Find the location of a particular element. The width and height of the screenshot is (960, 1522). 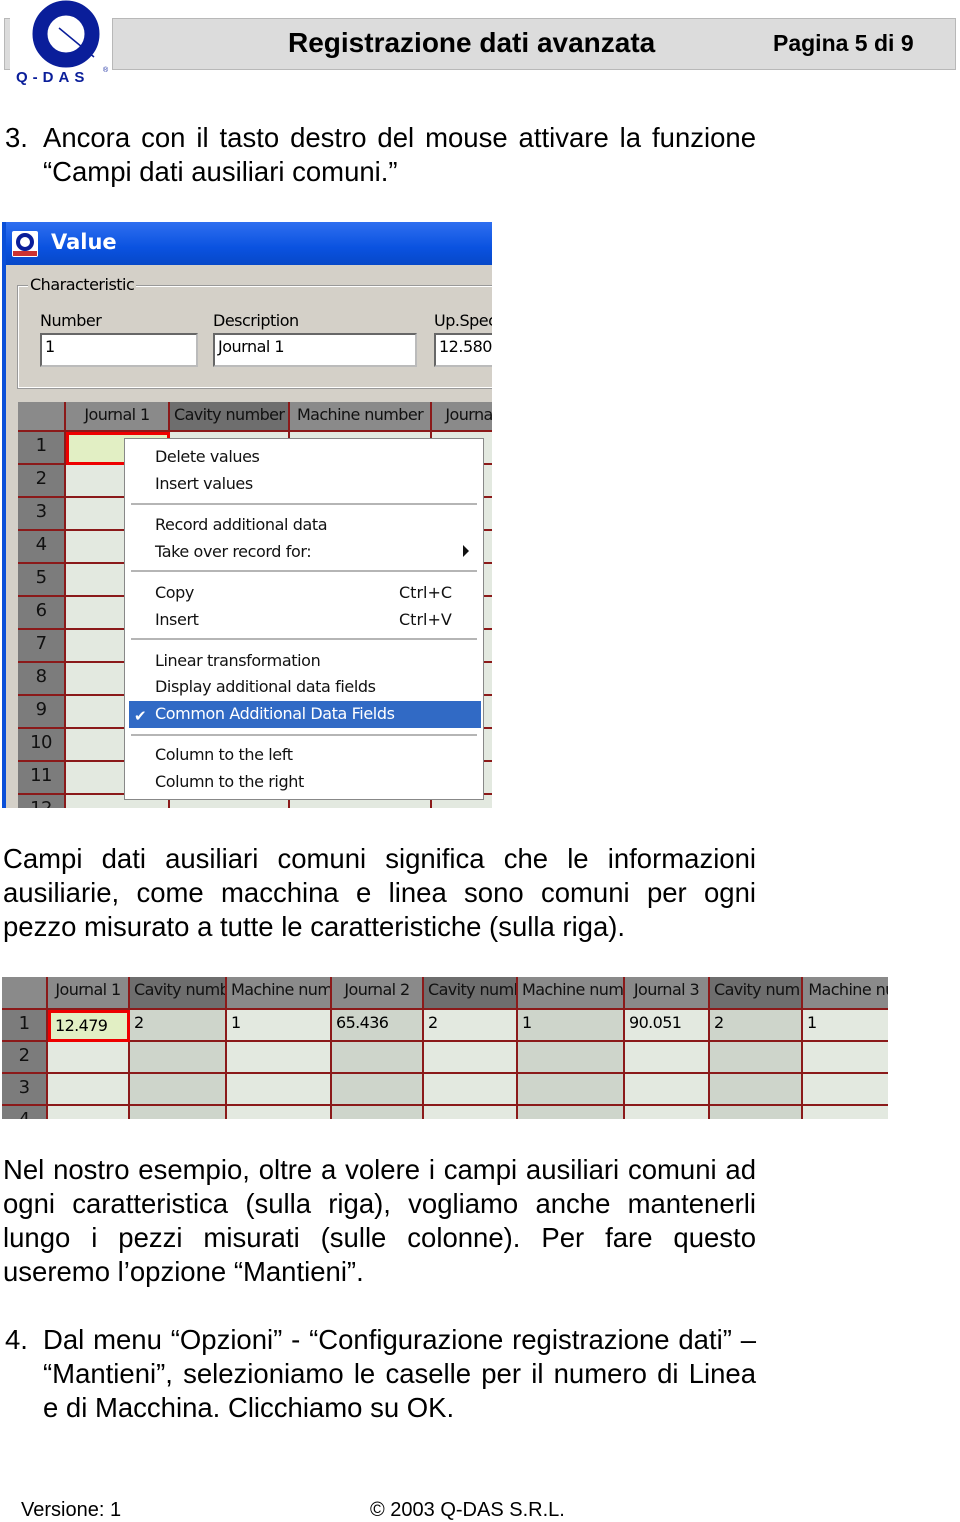

footer-version: Versione: 1 is located at coordinates (71, 1510).